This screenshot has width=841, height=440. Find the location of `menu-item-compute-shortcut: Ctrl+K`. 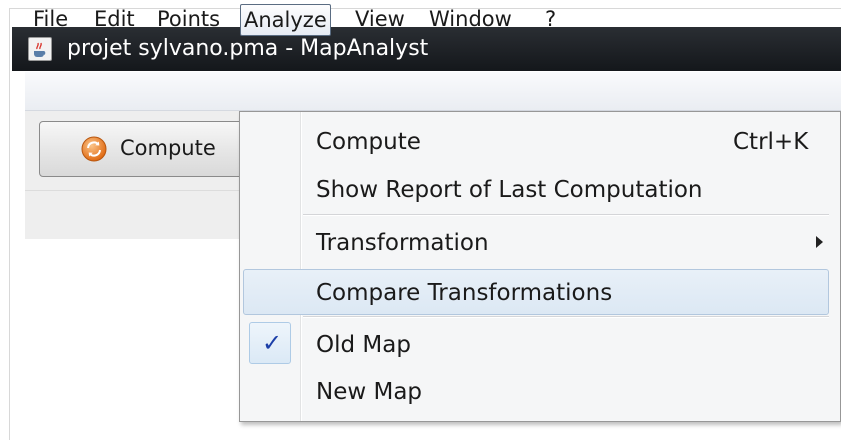

menu-item-compute-shortcut: Ctrl+K is located at coordinates (771, 142).